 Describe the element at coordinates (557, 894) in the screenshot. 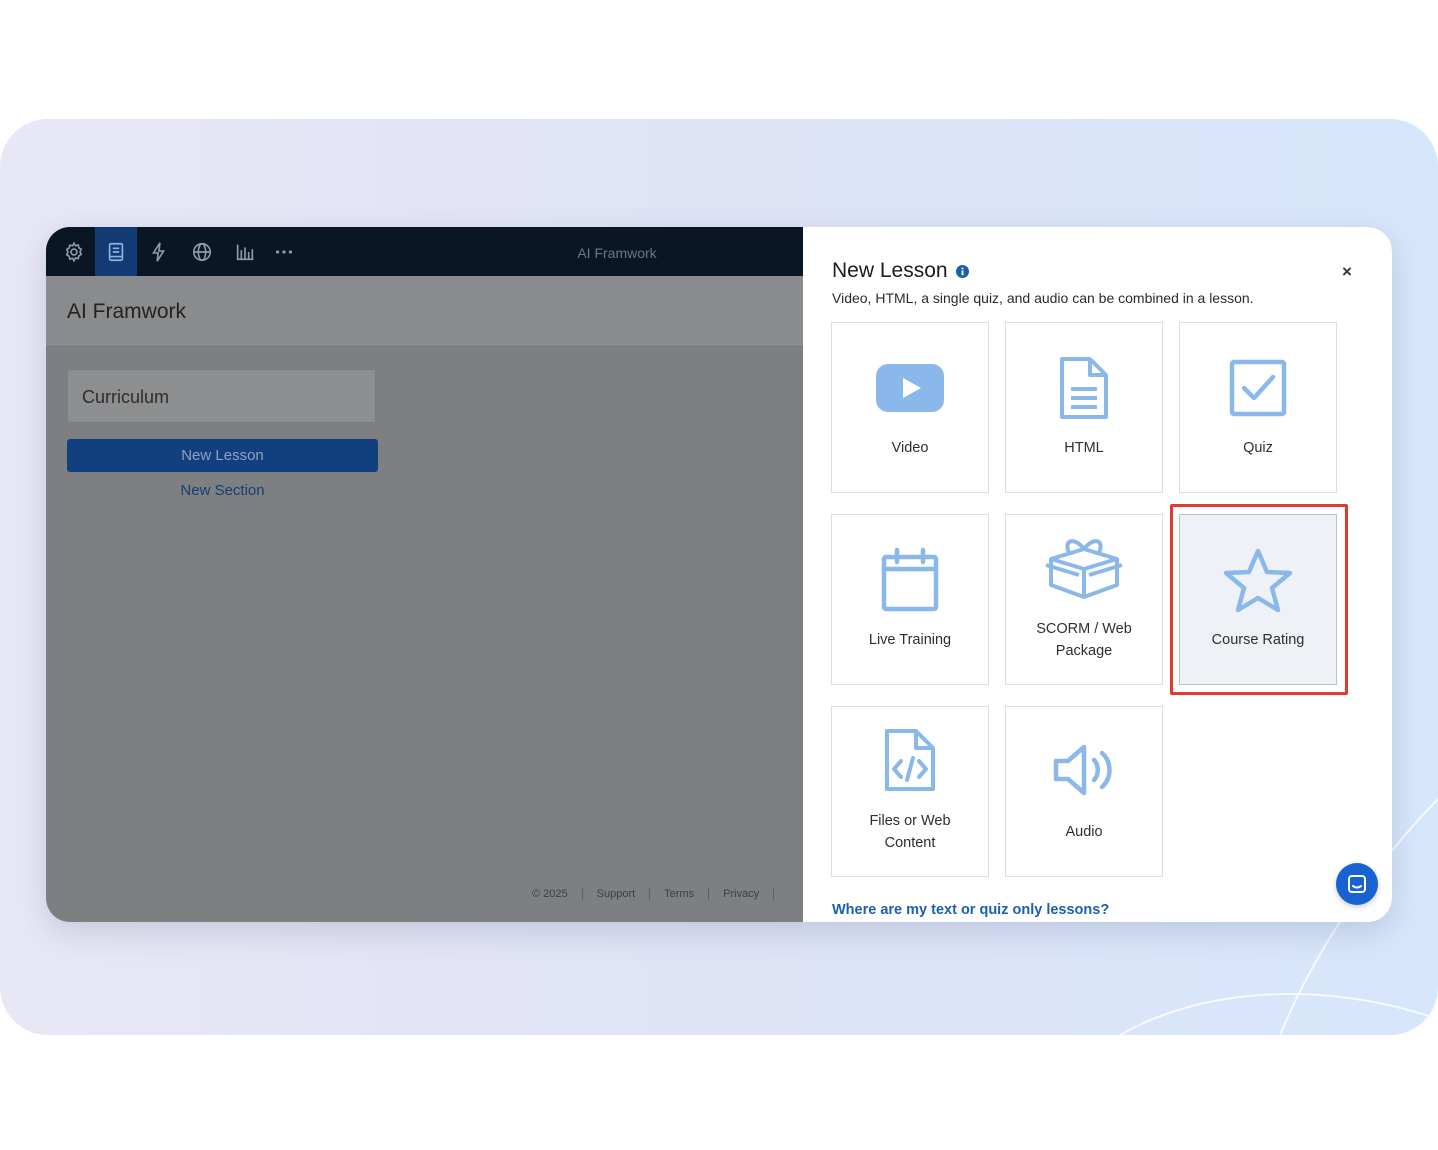

I see `footer-copyright: © 2025` at that location.